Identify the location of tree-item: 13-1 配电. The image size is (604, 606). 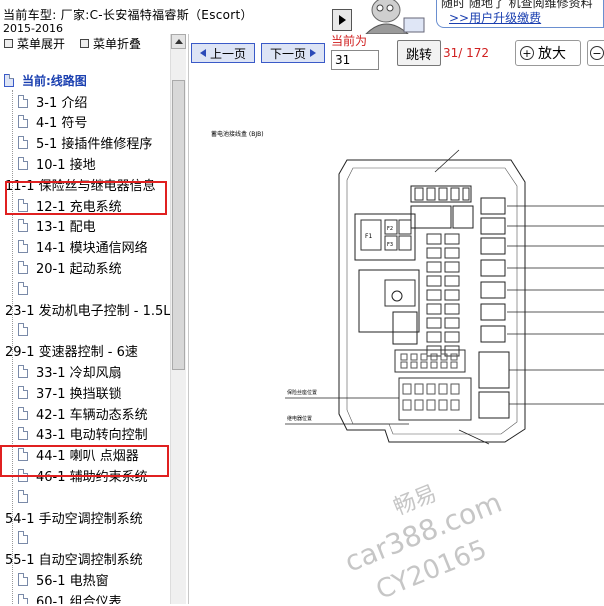
(57, 226).